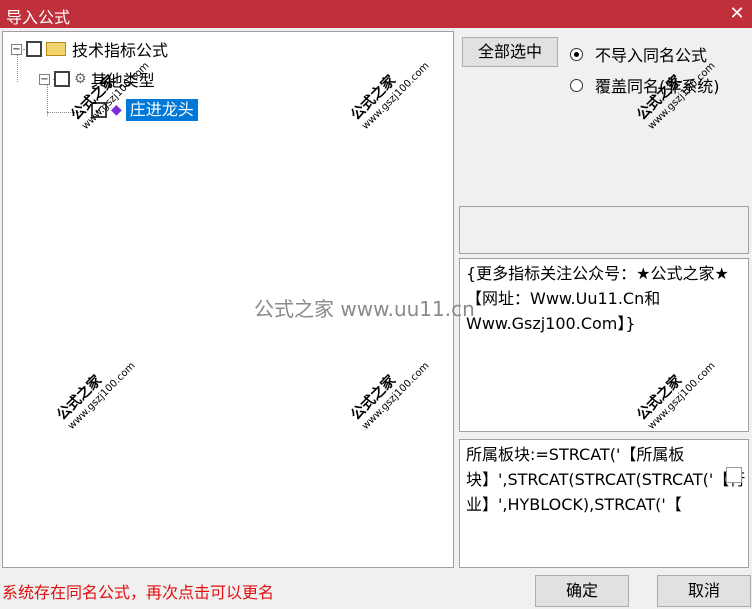  Describe the element at coordinates (161, 110) in the screenshot. I see `tree-node-label-selected: 庄进龙头` at that location.